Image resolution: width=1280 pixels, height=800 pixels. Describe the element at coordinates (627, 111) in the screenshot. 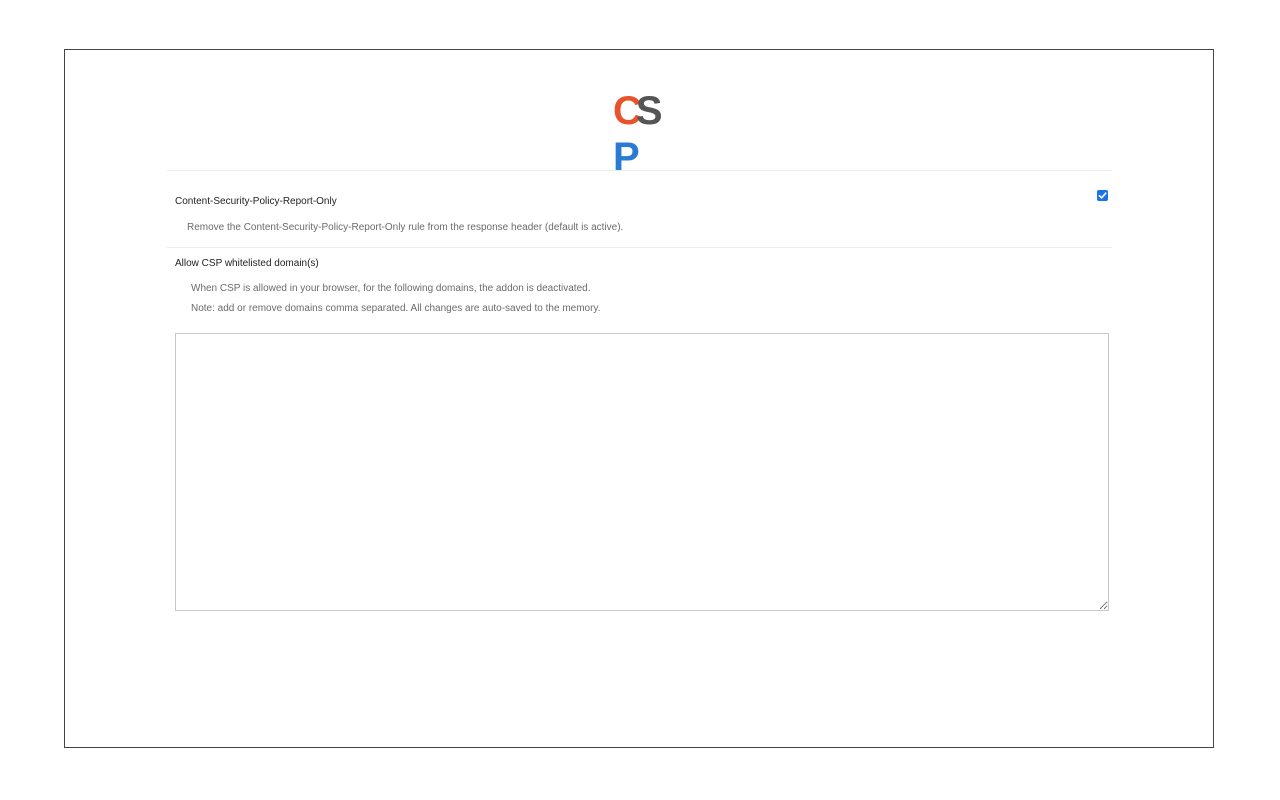

I see `logo-letter-c: C` at that location.